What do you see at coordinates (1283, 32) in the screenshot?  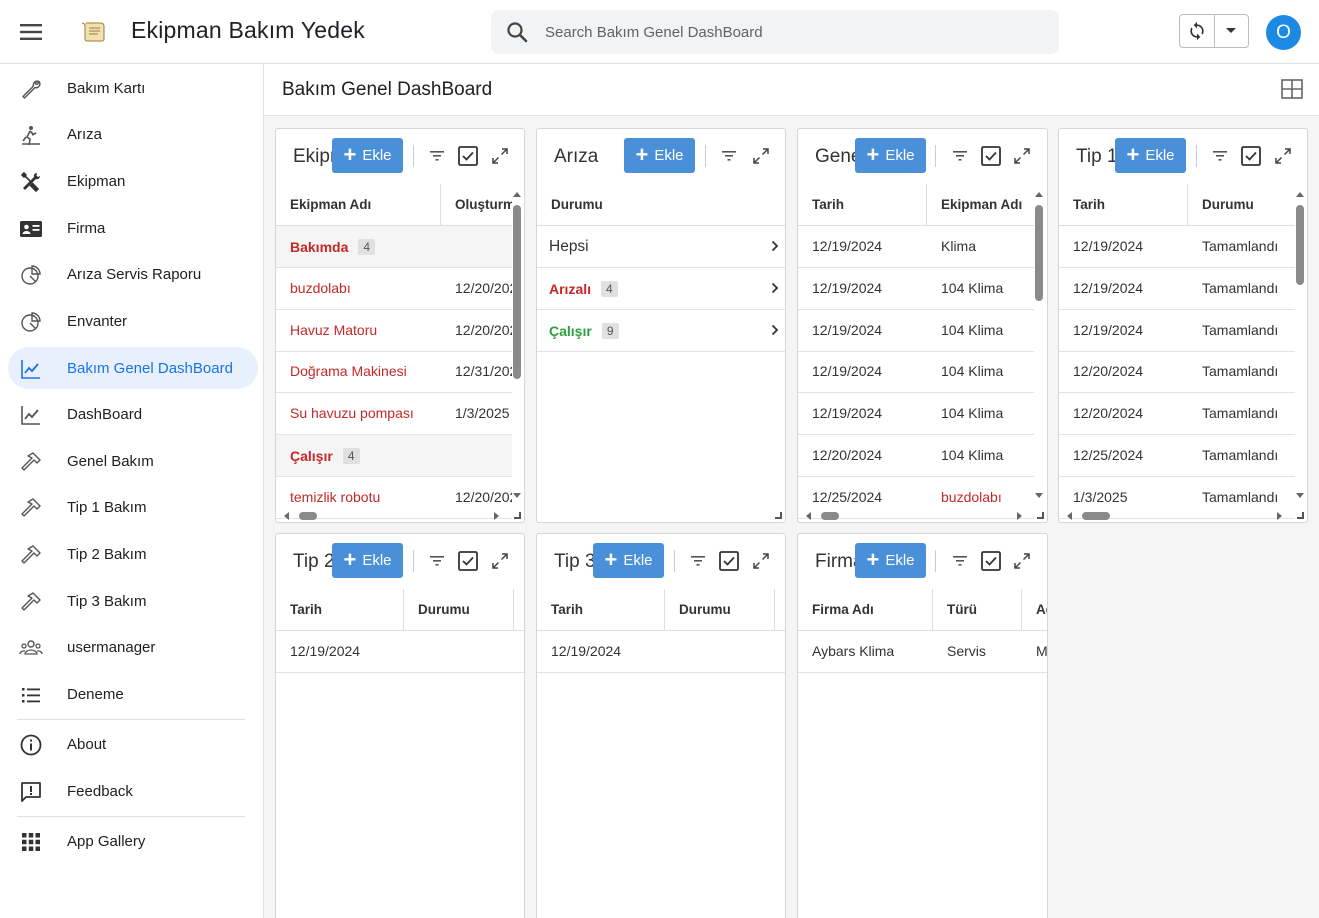 I see `user-avatar: O` at bounding box center [1283, 32].